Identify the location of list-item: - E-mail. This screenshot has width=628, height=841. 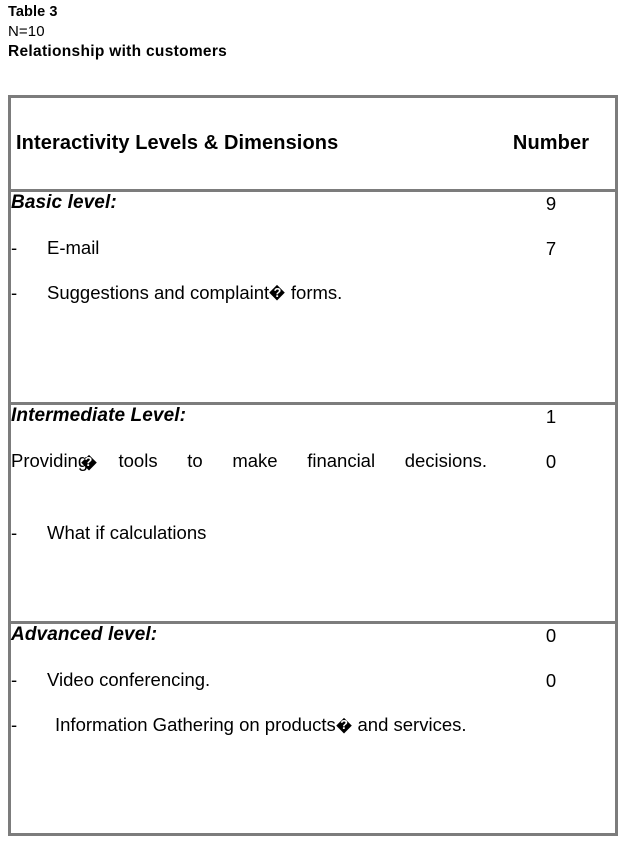
(249, 247).